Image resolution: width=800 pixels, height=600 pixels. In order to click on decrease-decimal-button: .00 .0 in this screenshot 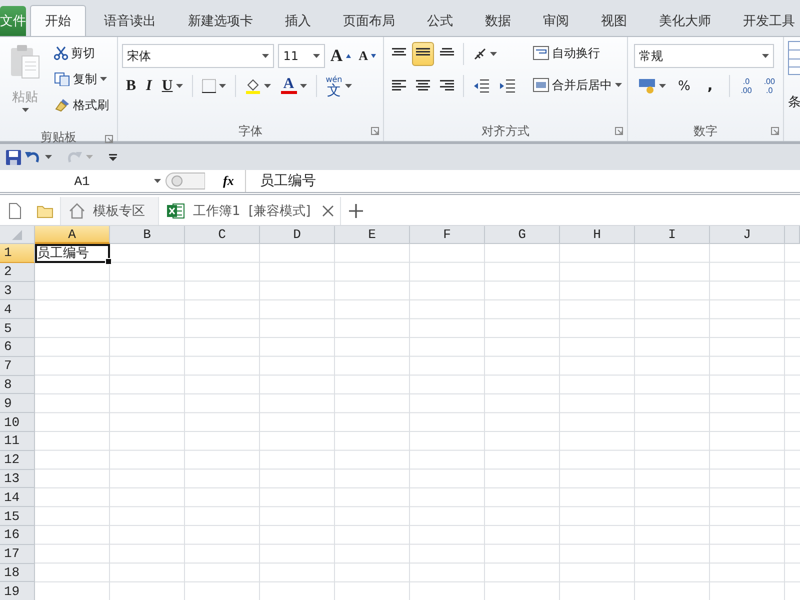, I will do `click(769, 86)`.